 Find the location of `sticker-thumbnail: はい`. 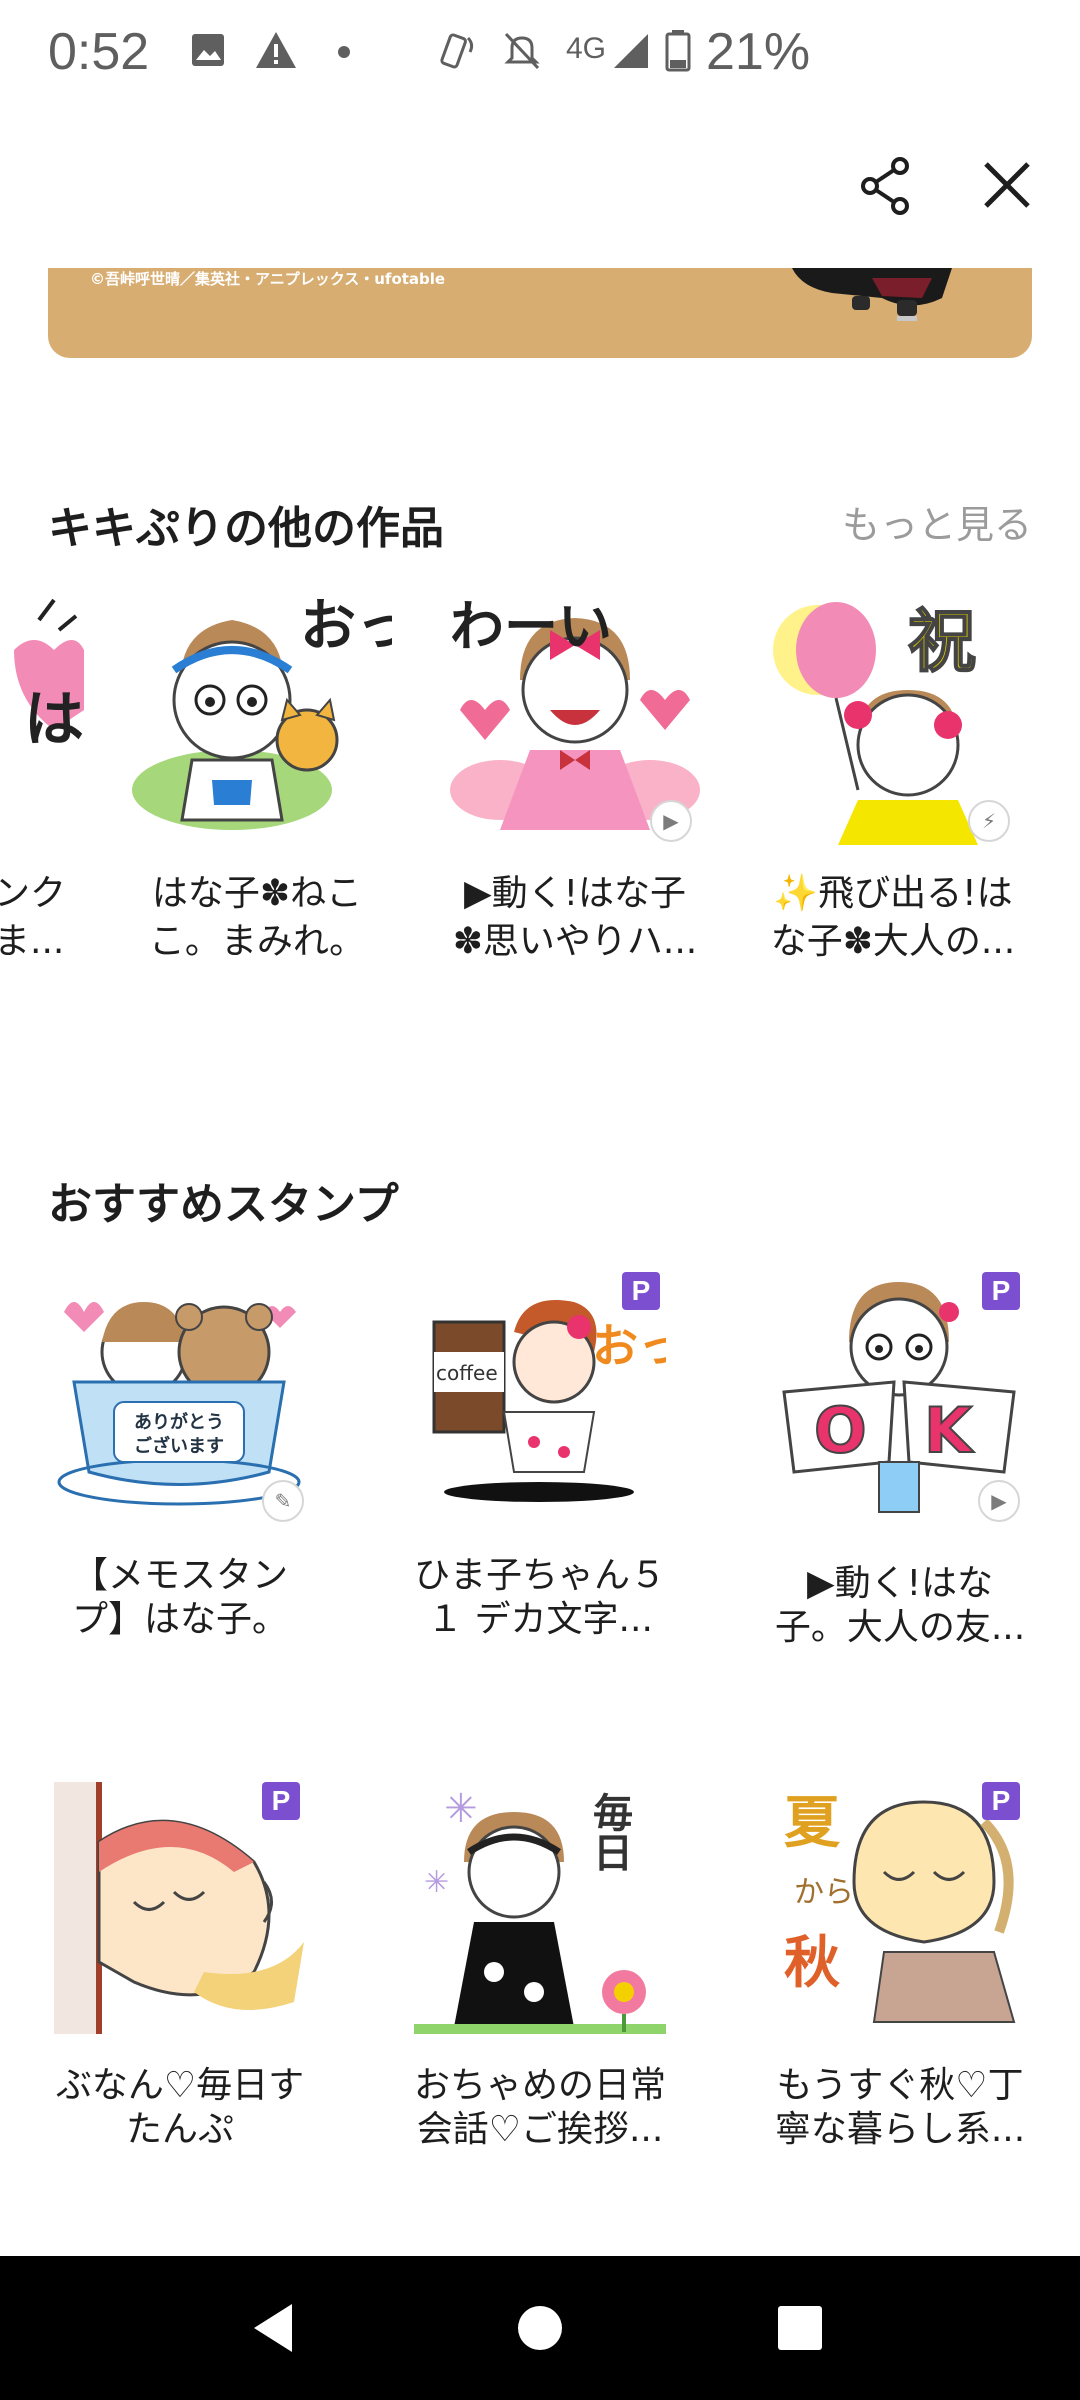

sticker-thumbnail: はい is located at coordinates (49, 676).